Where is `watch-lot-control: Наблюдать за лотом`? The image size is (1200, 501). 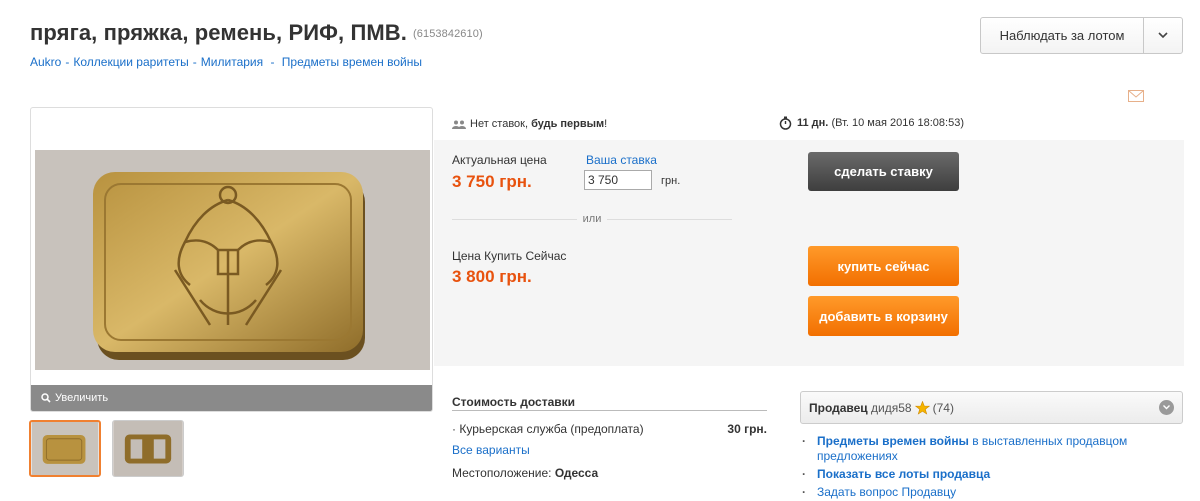
watch-lot-control: Наблюдать за лотом is located at coordinates (1081, 35).